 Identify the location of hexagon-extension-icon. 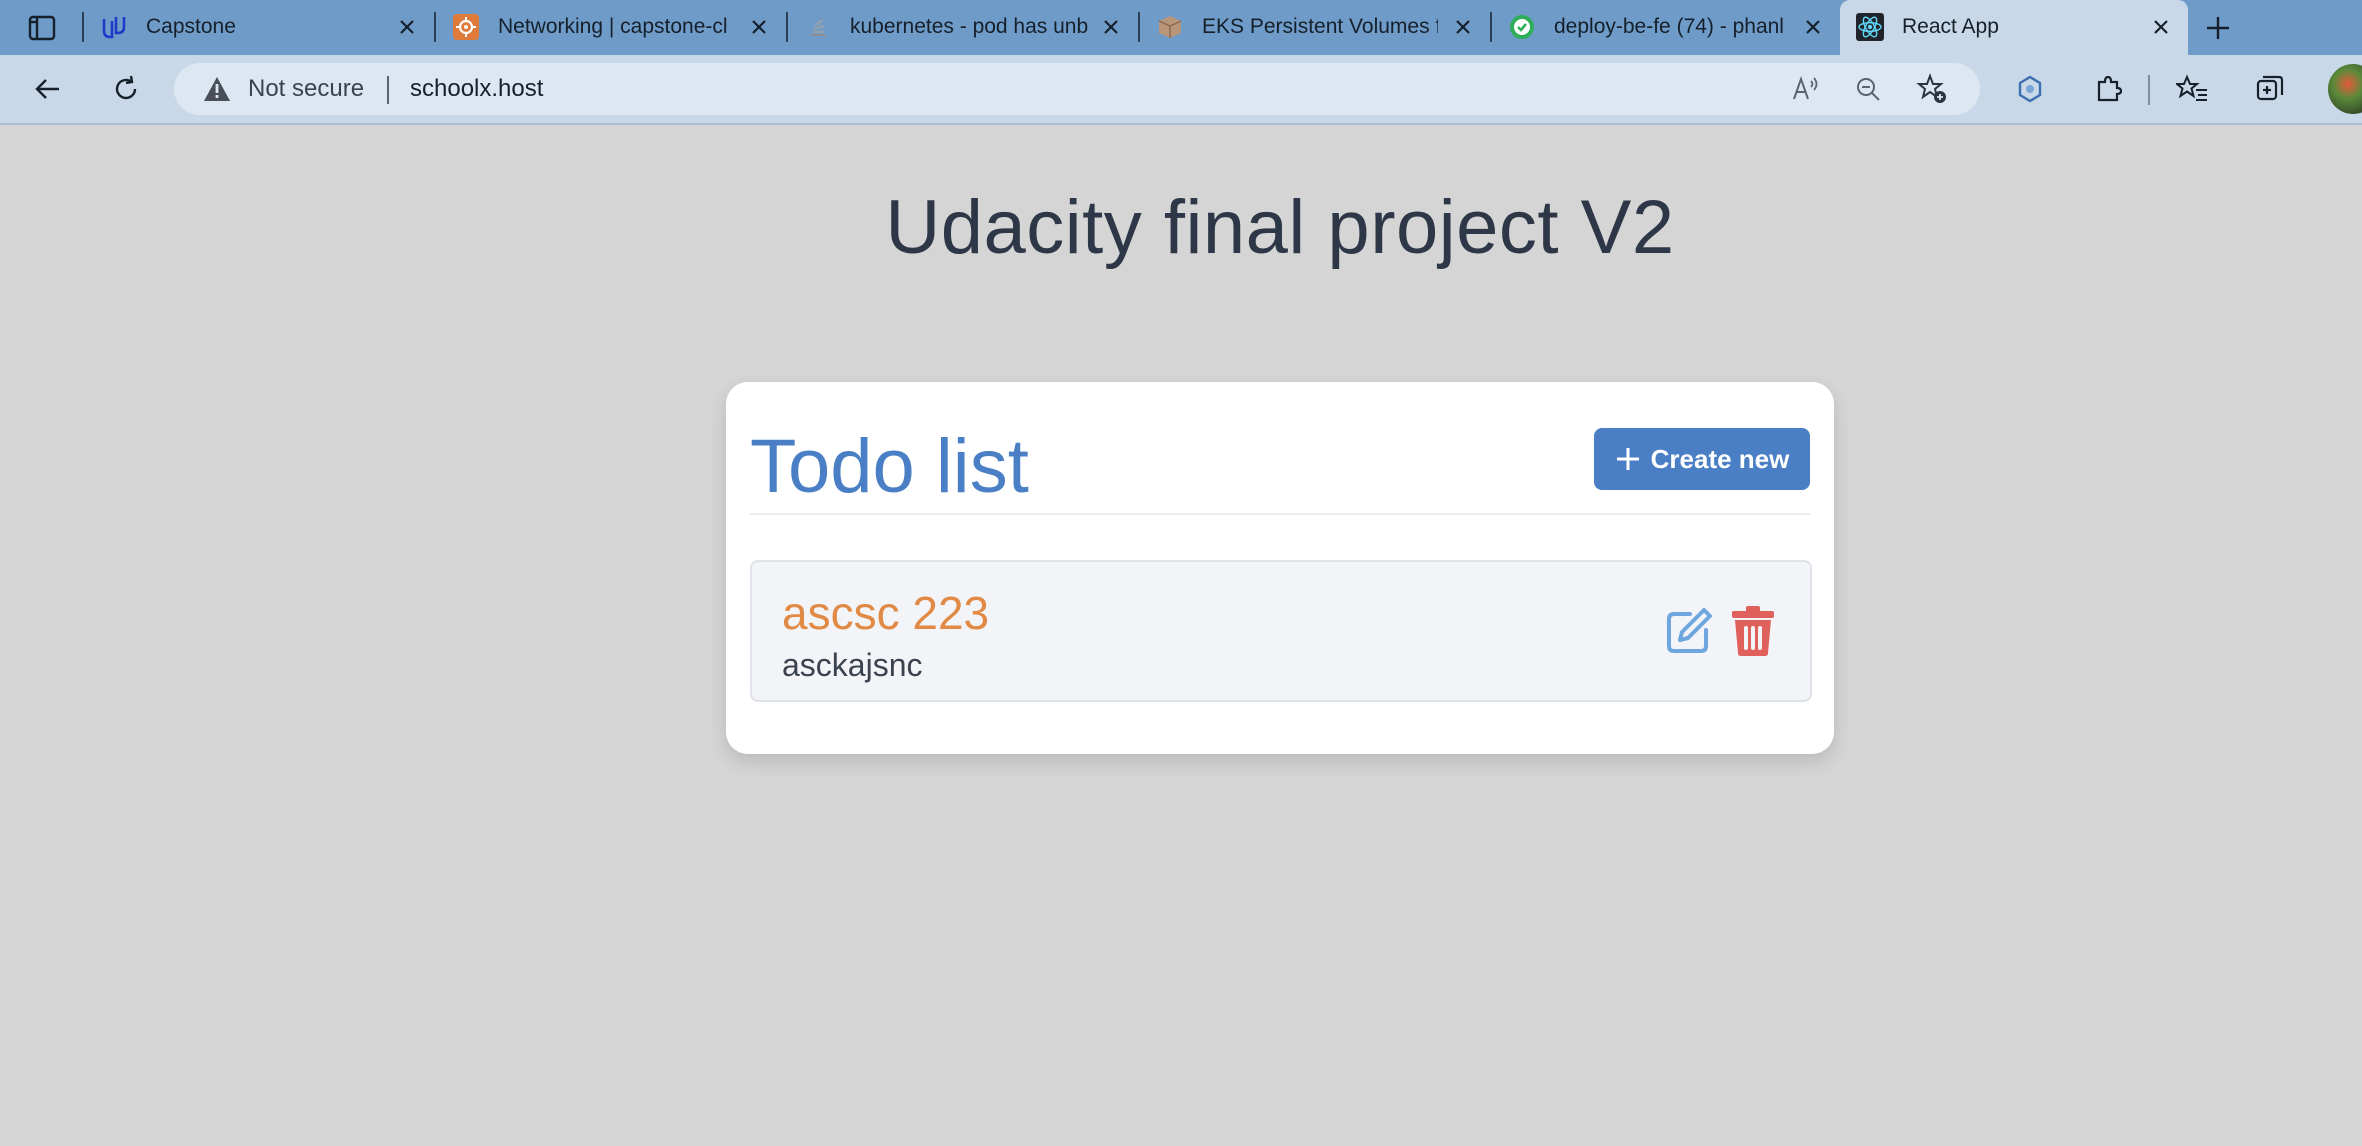
(2030, 89).